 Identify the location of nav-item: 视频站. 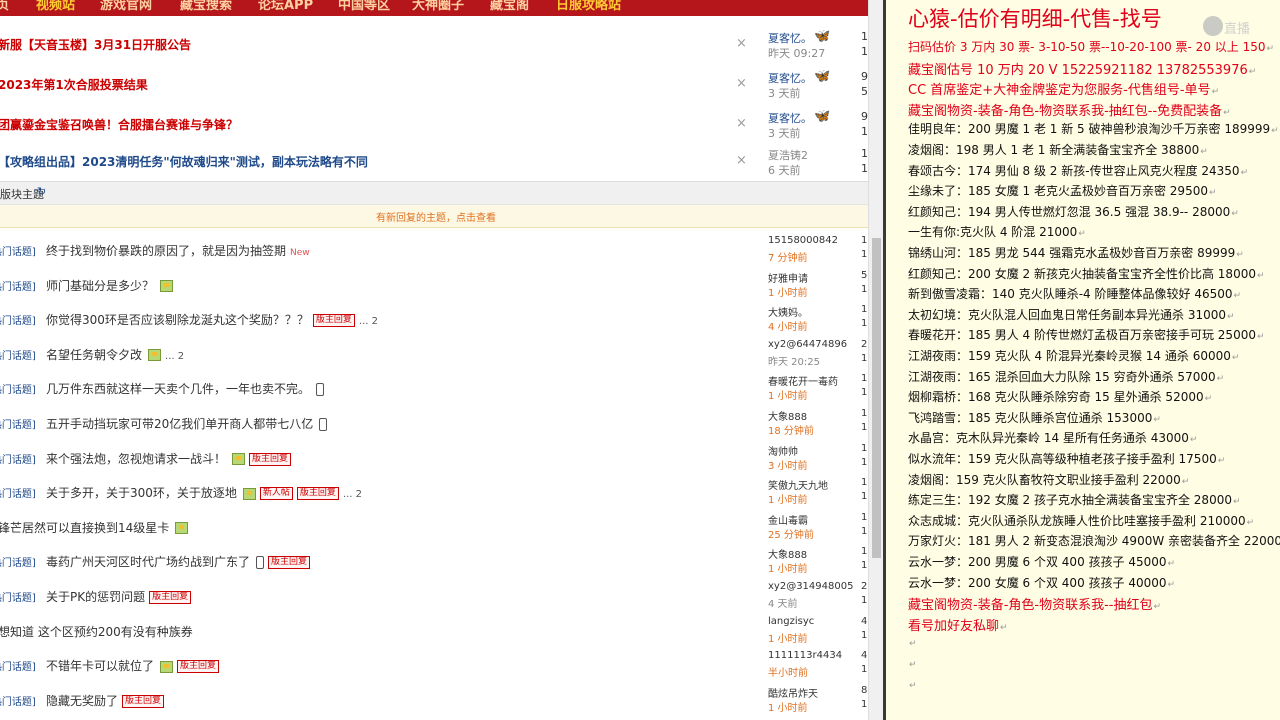
(55, 6).